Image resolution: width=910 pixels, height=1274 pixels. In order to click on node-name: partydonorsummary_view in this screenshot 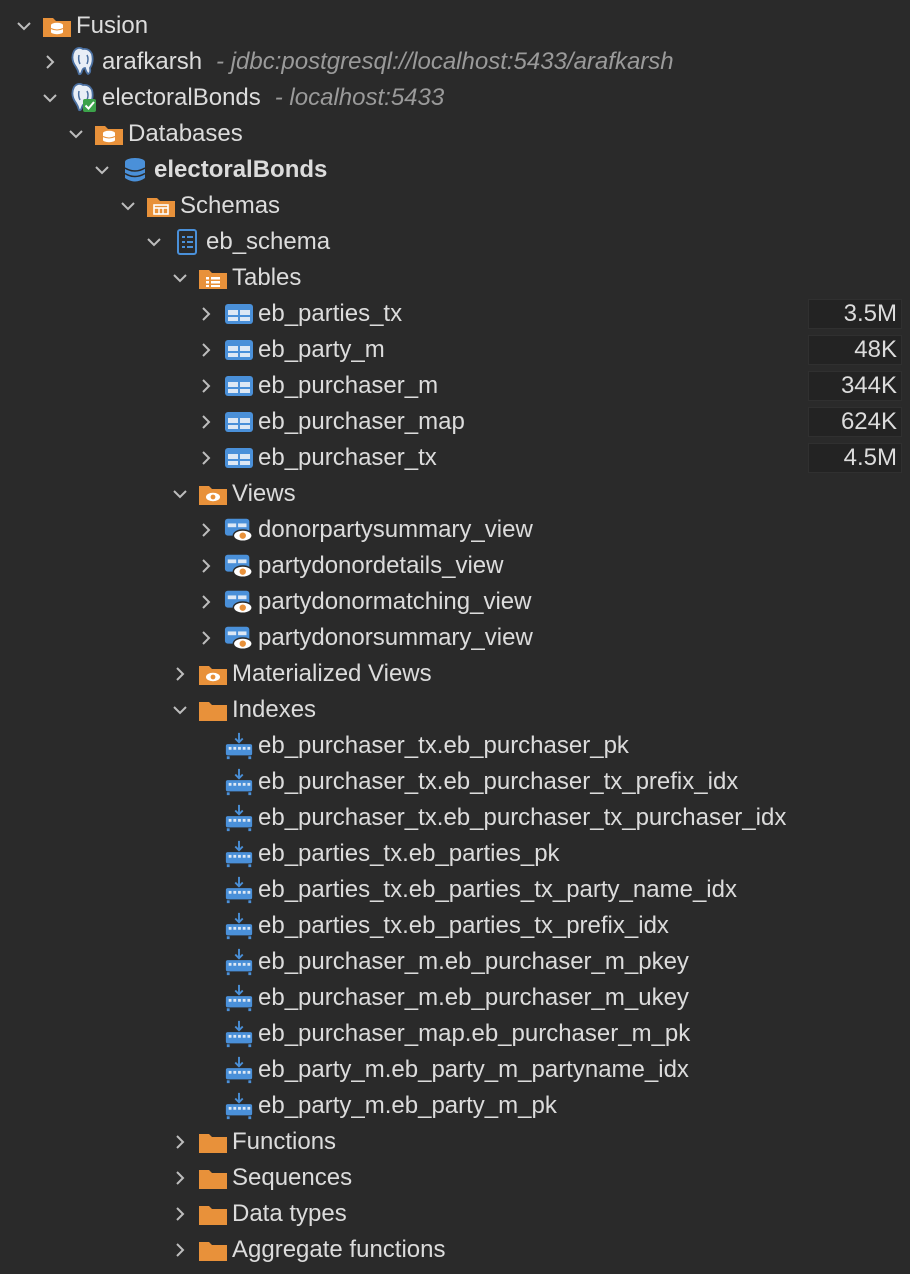, I will do `click(395, 637)`.